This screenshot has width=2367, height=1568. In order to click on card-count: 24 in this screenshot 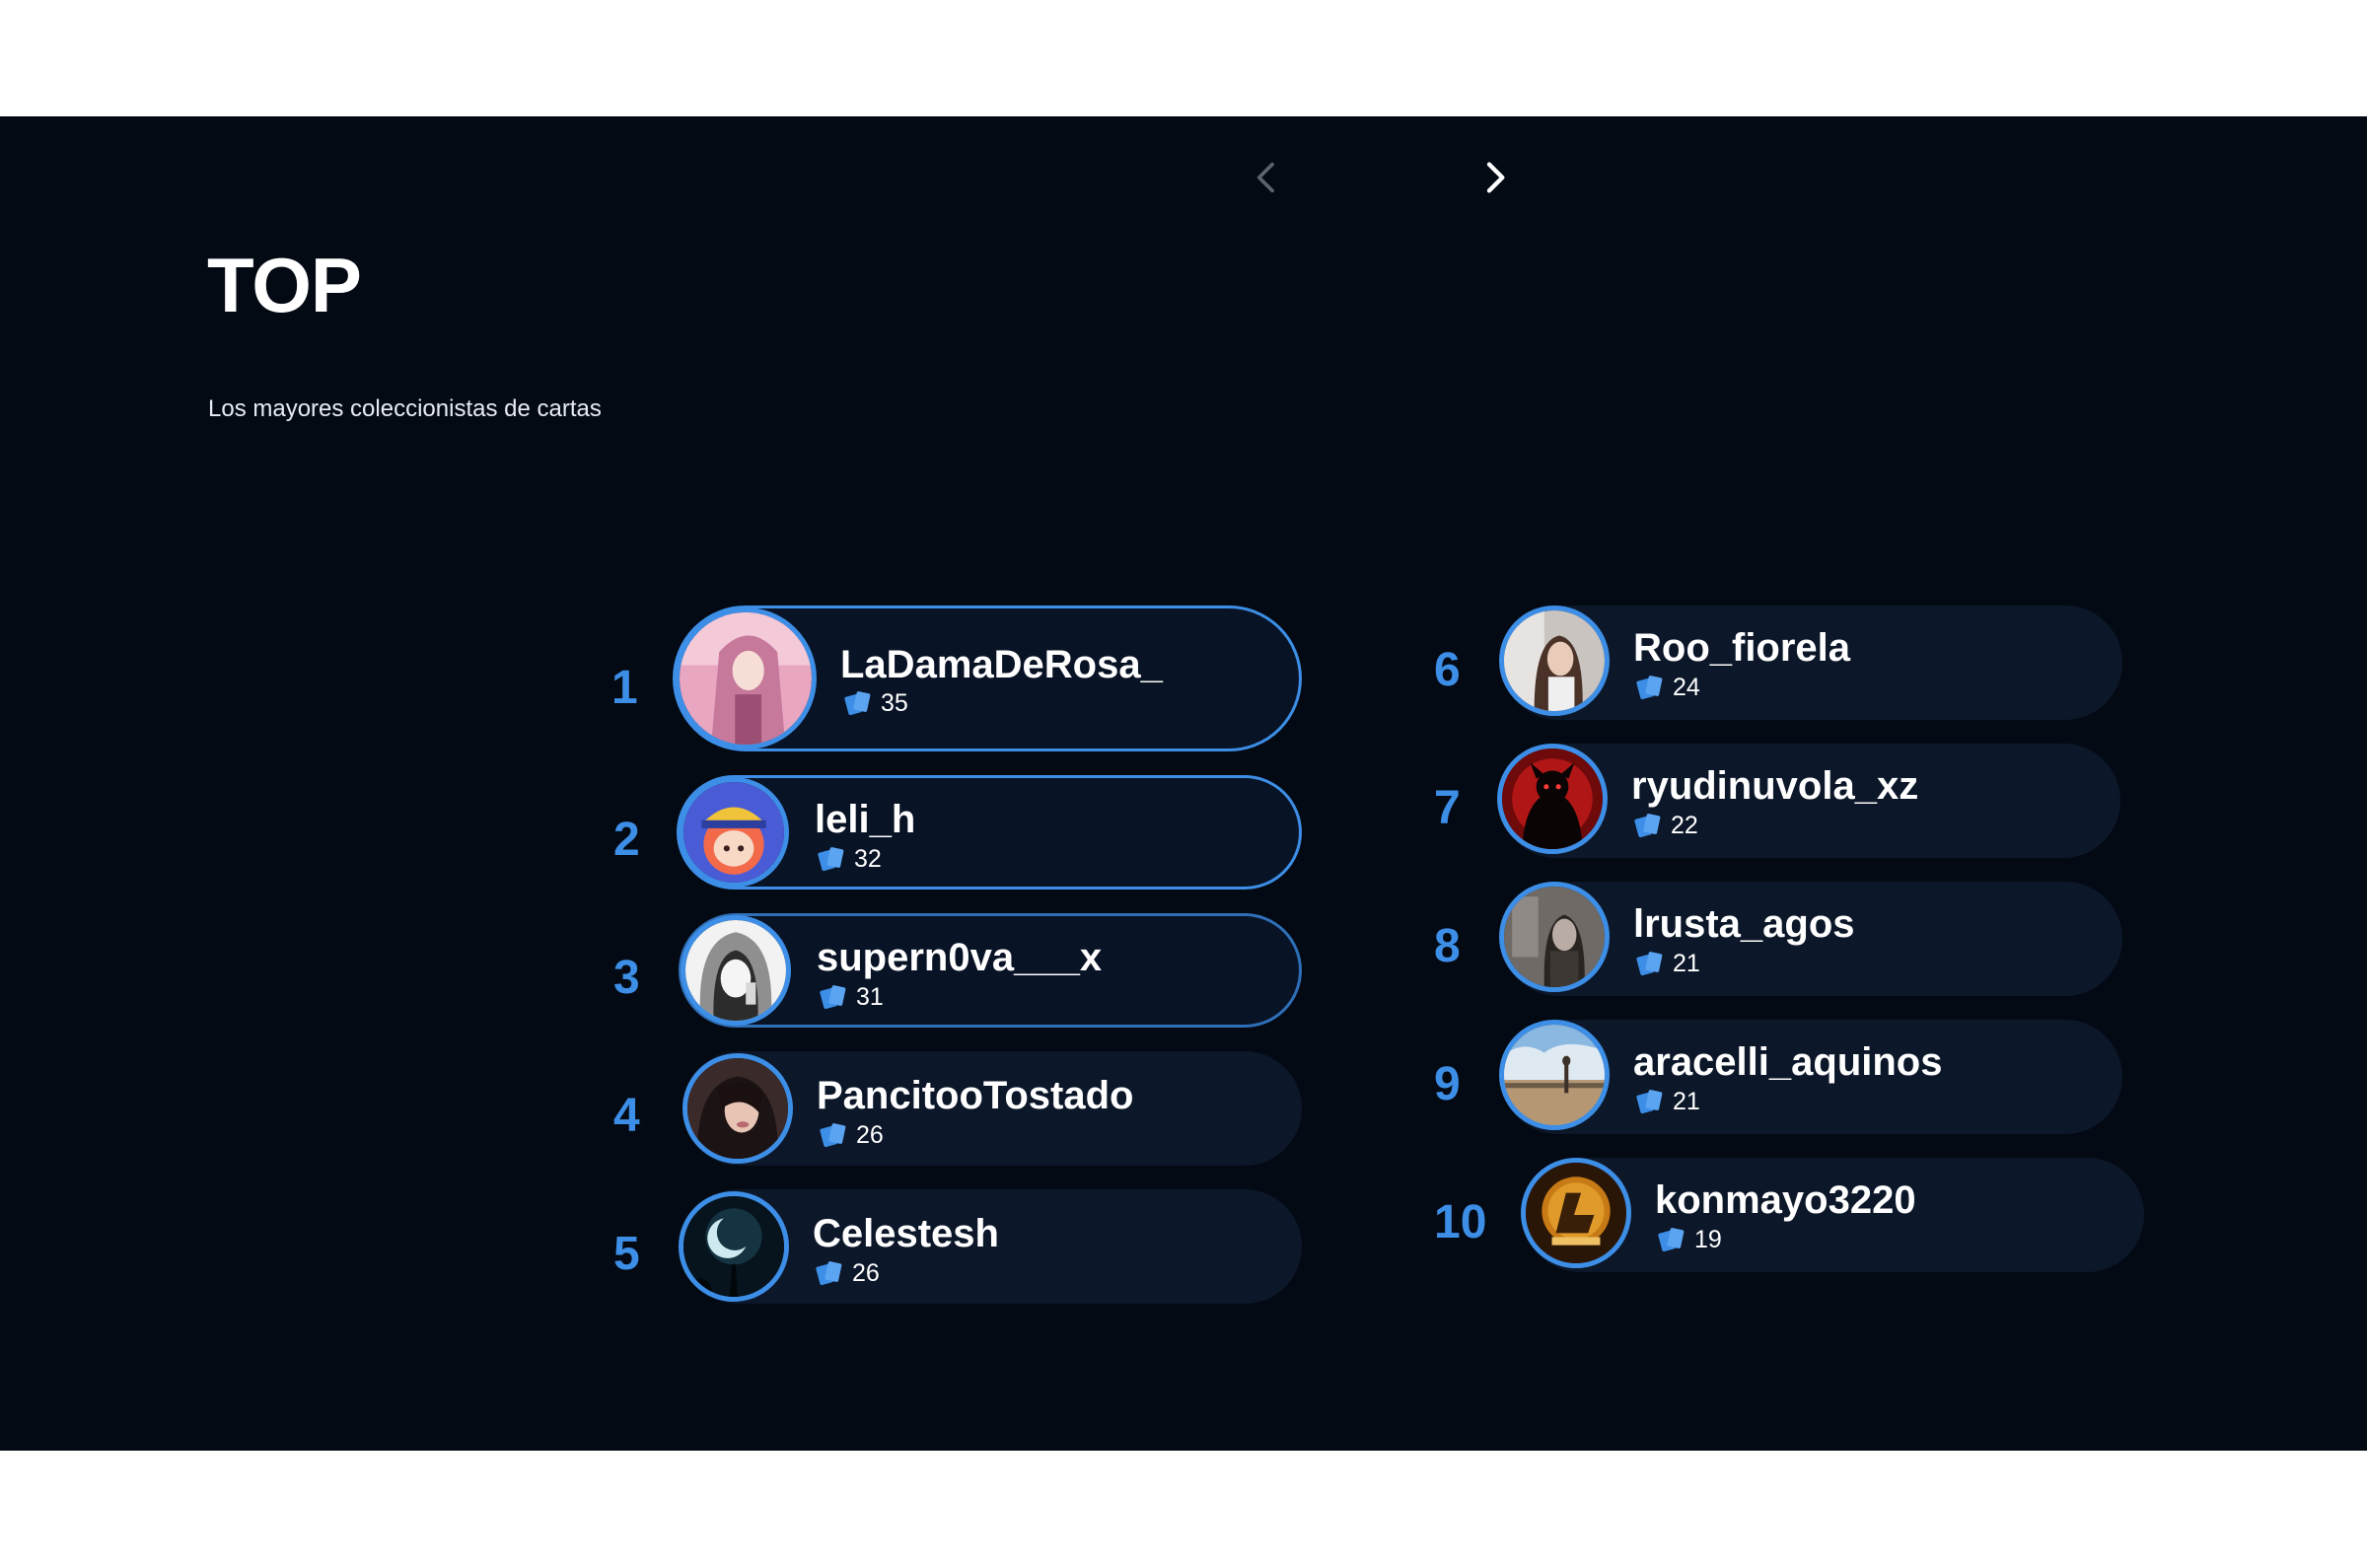, I will do `click(1667, 687)`.